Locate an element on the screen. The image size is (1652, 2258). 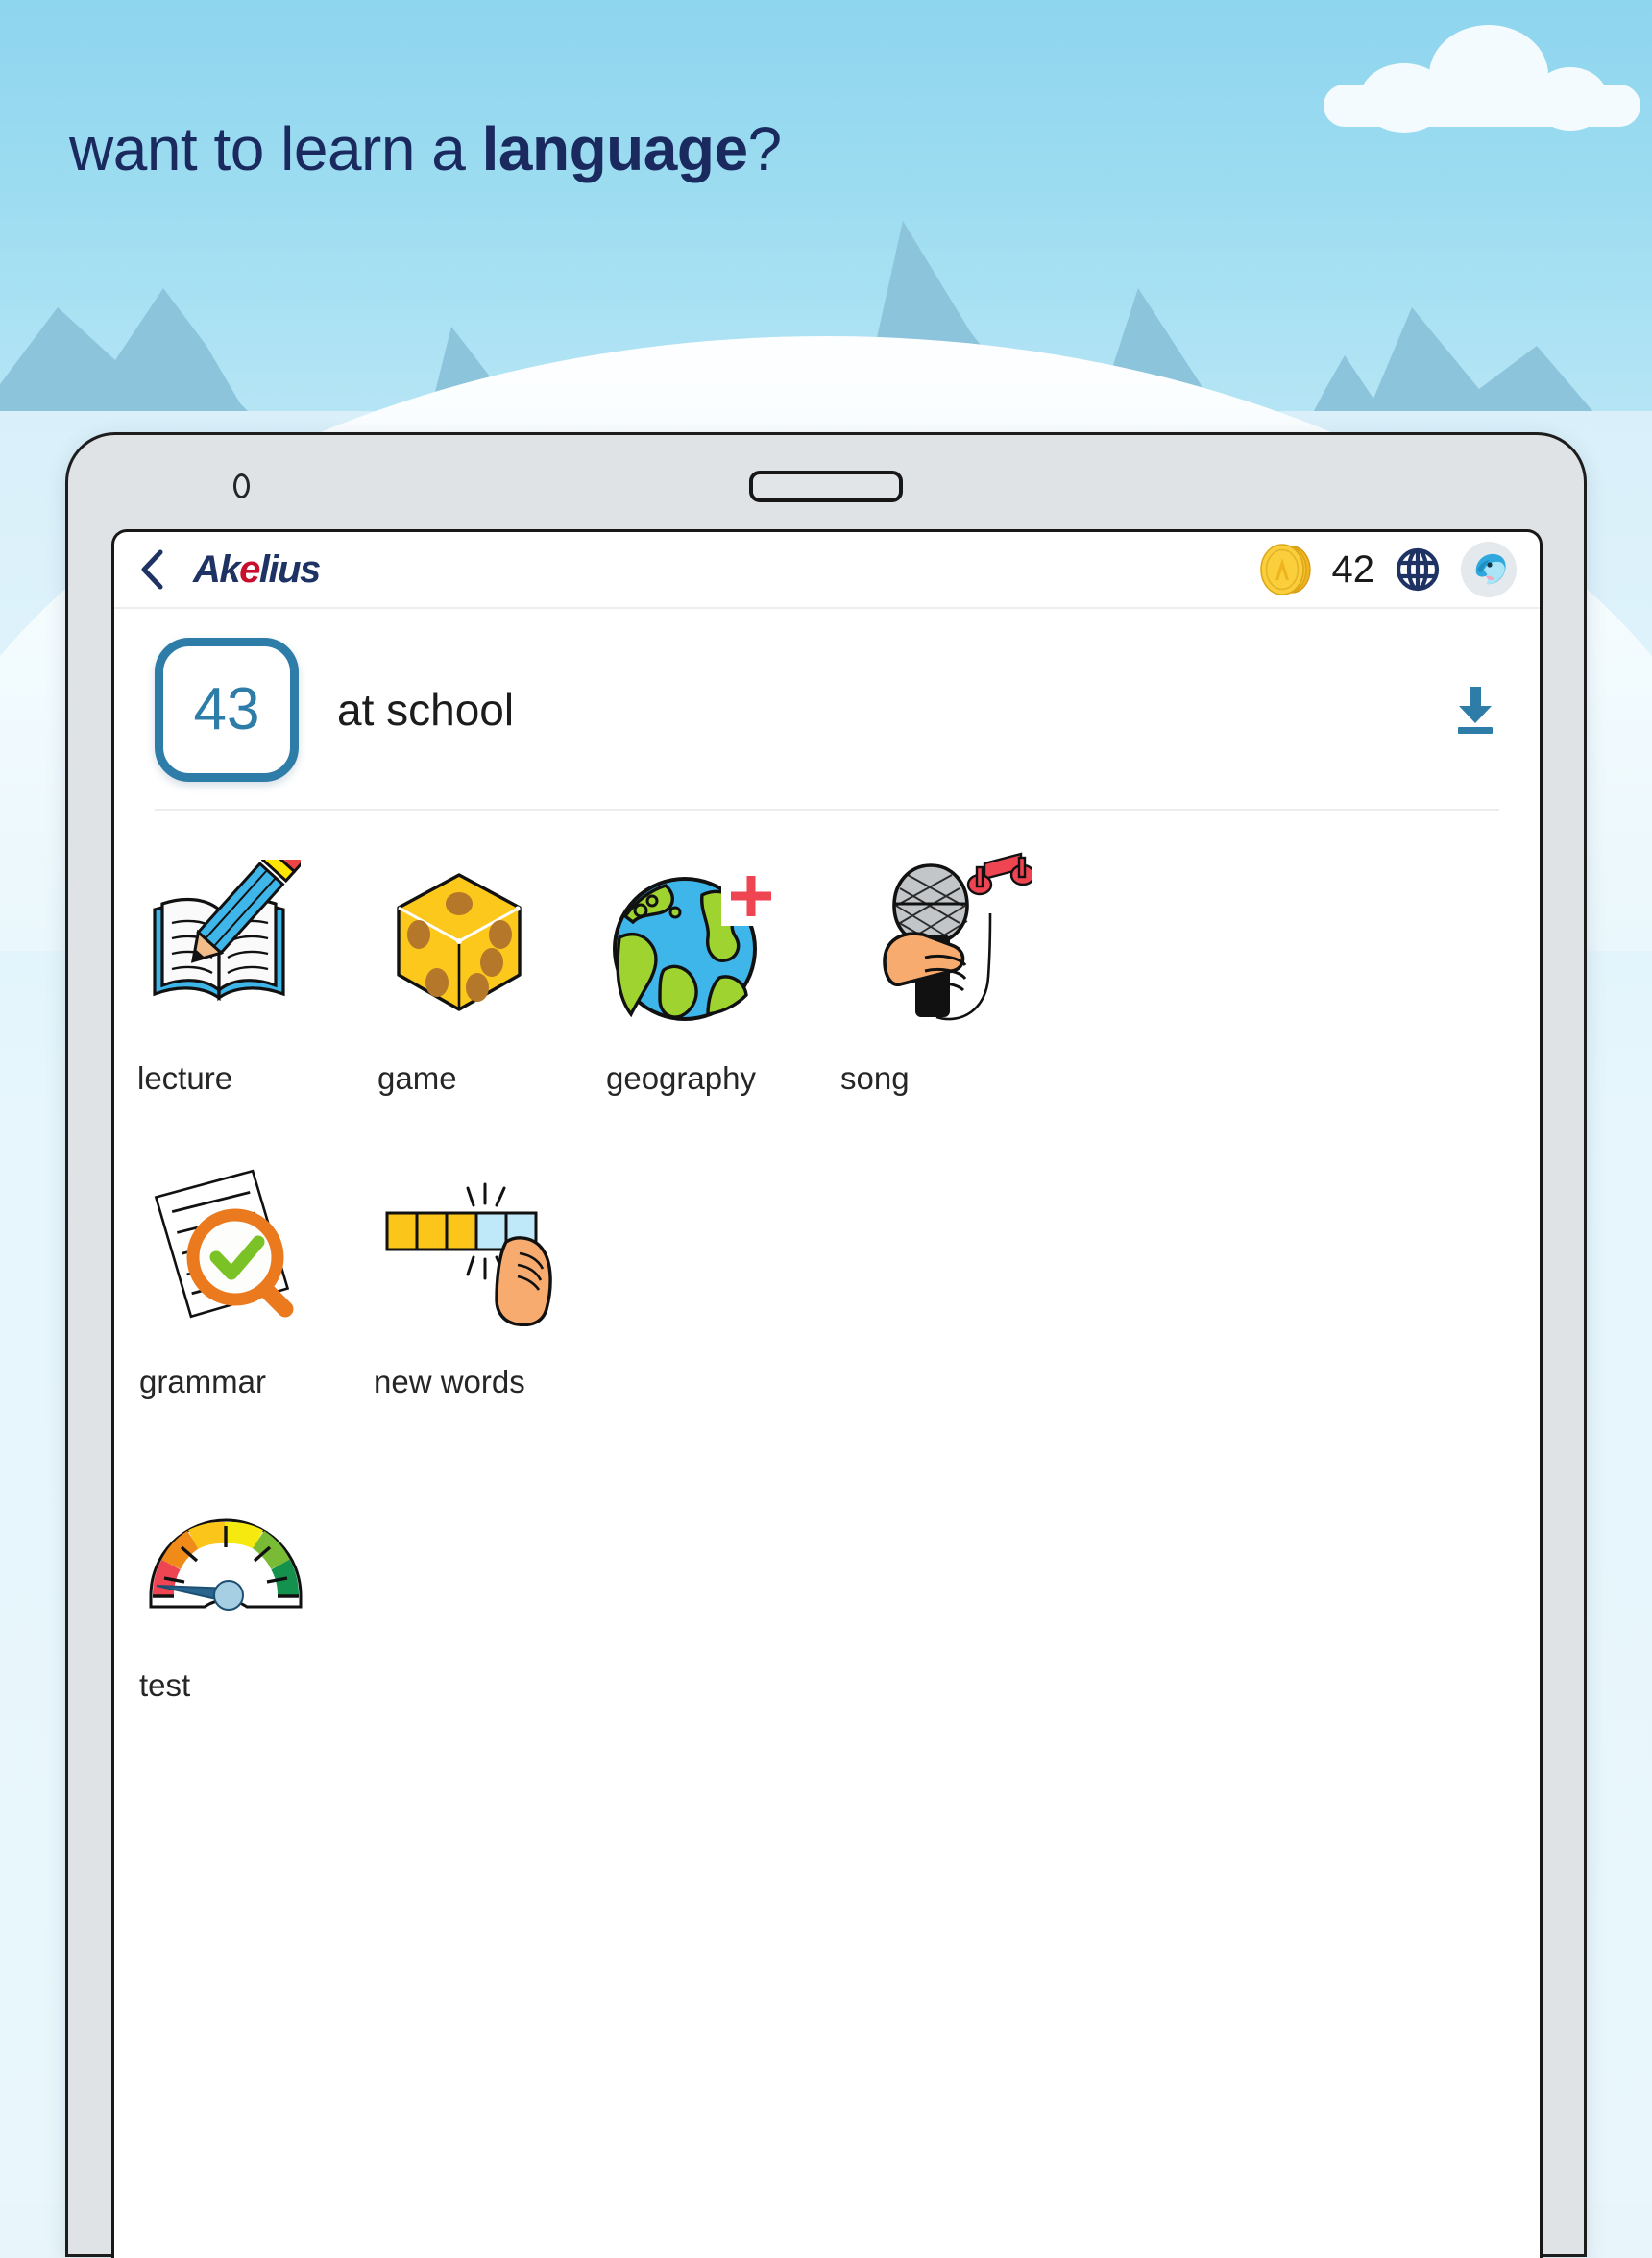
lesson-number: 43 is located at coordinates (226, 709).